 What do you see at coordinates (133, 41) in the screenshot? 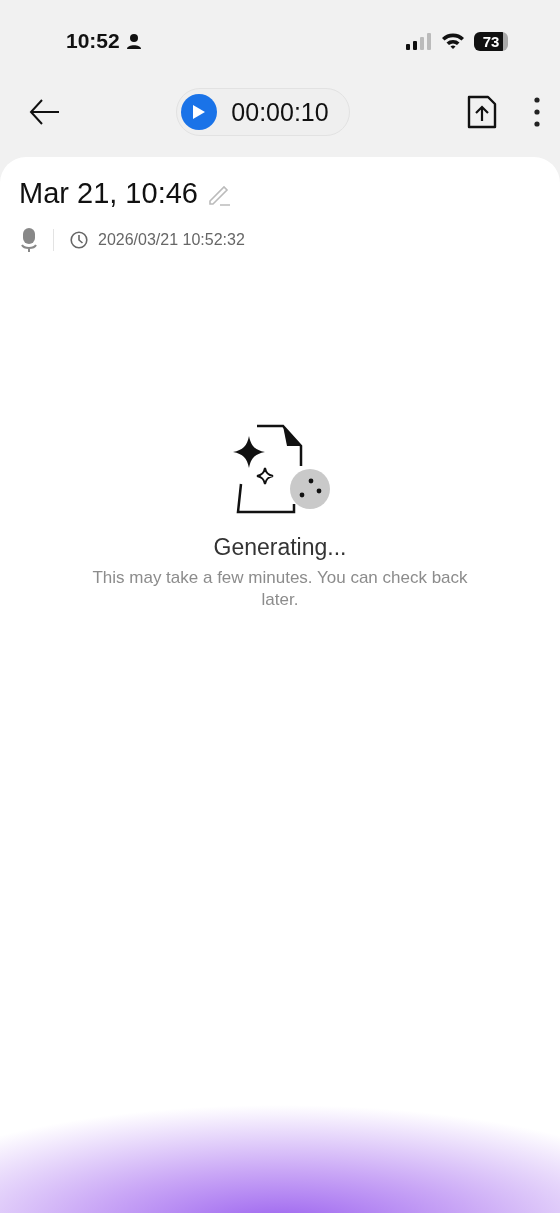
I see `person-icon` at bounding box center [133, 41].